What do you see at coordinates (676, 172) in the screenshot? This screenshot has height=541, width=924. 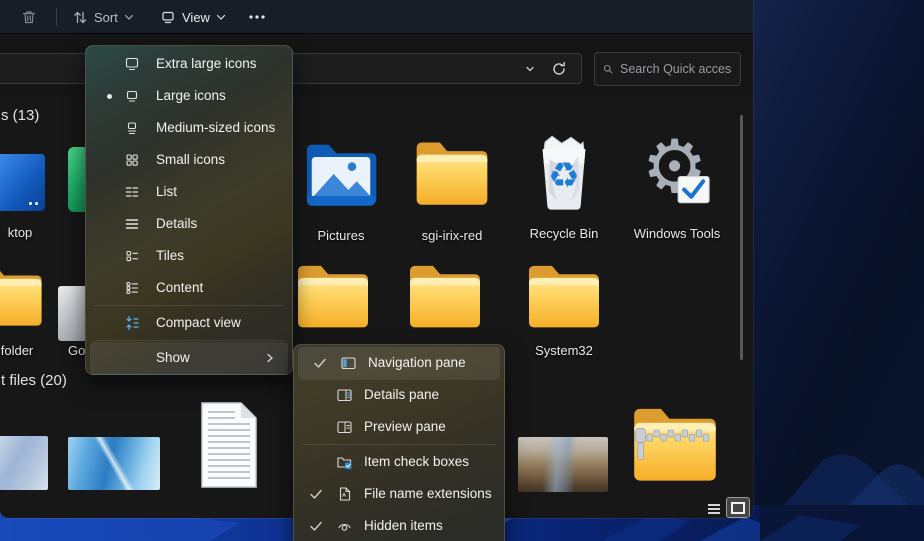 I see `windows-tools-gear-icon: ⚙` at bounding box center [676, 172].